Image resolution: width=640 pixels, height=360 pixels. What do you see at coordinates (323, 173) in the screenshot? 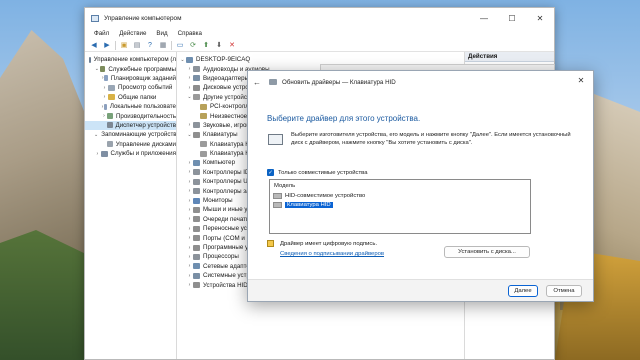
I see `compatible-devices-label: Только совместимые устройства` at bounding box center [323, 173].